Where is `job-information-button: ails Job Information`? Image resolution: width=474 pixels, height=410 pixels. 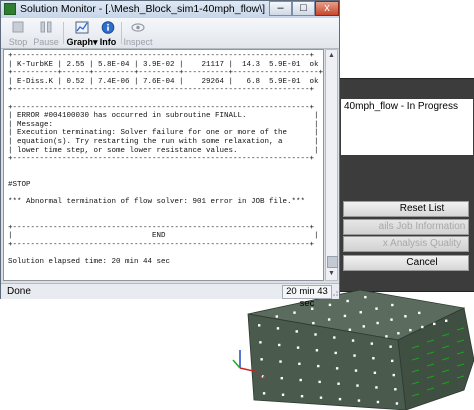
job-information-button: ails Job Information is located at coordinates (406, 227).